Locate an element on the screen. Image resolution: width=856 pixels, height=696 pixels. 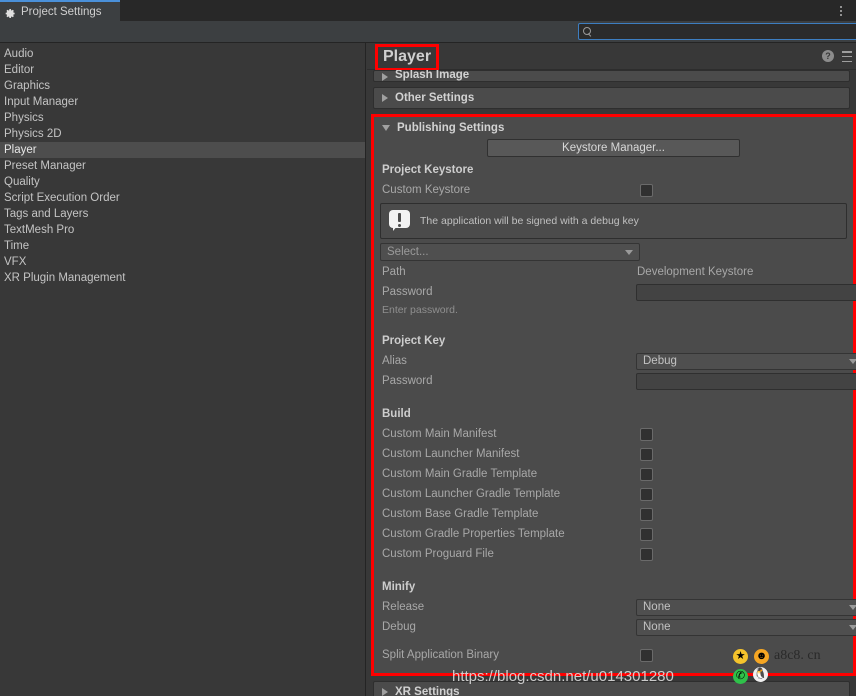
sidebar-item-script-execution-order: Script Execution Order is located at coordinates (182, 198).